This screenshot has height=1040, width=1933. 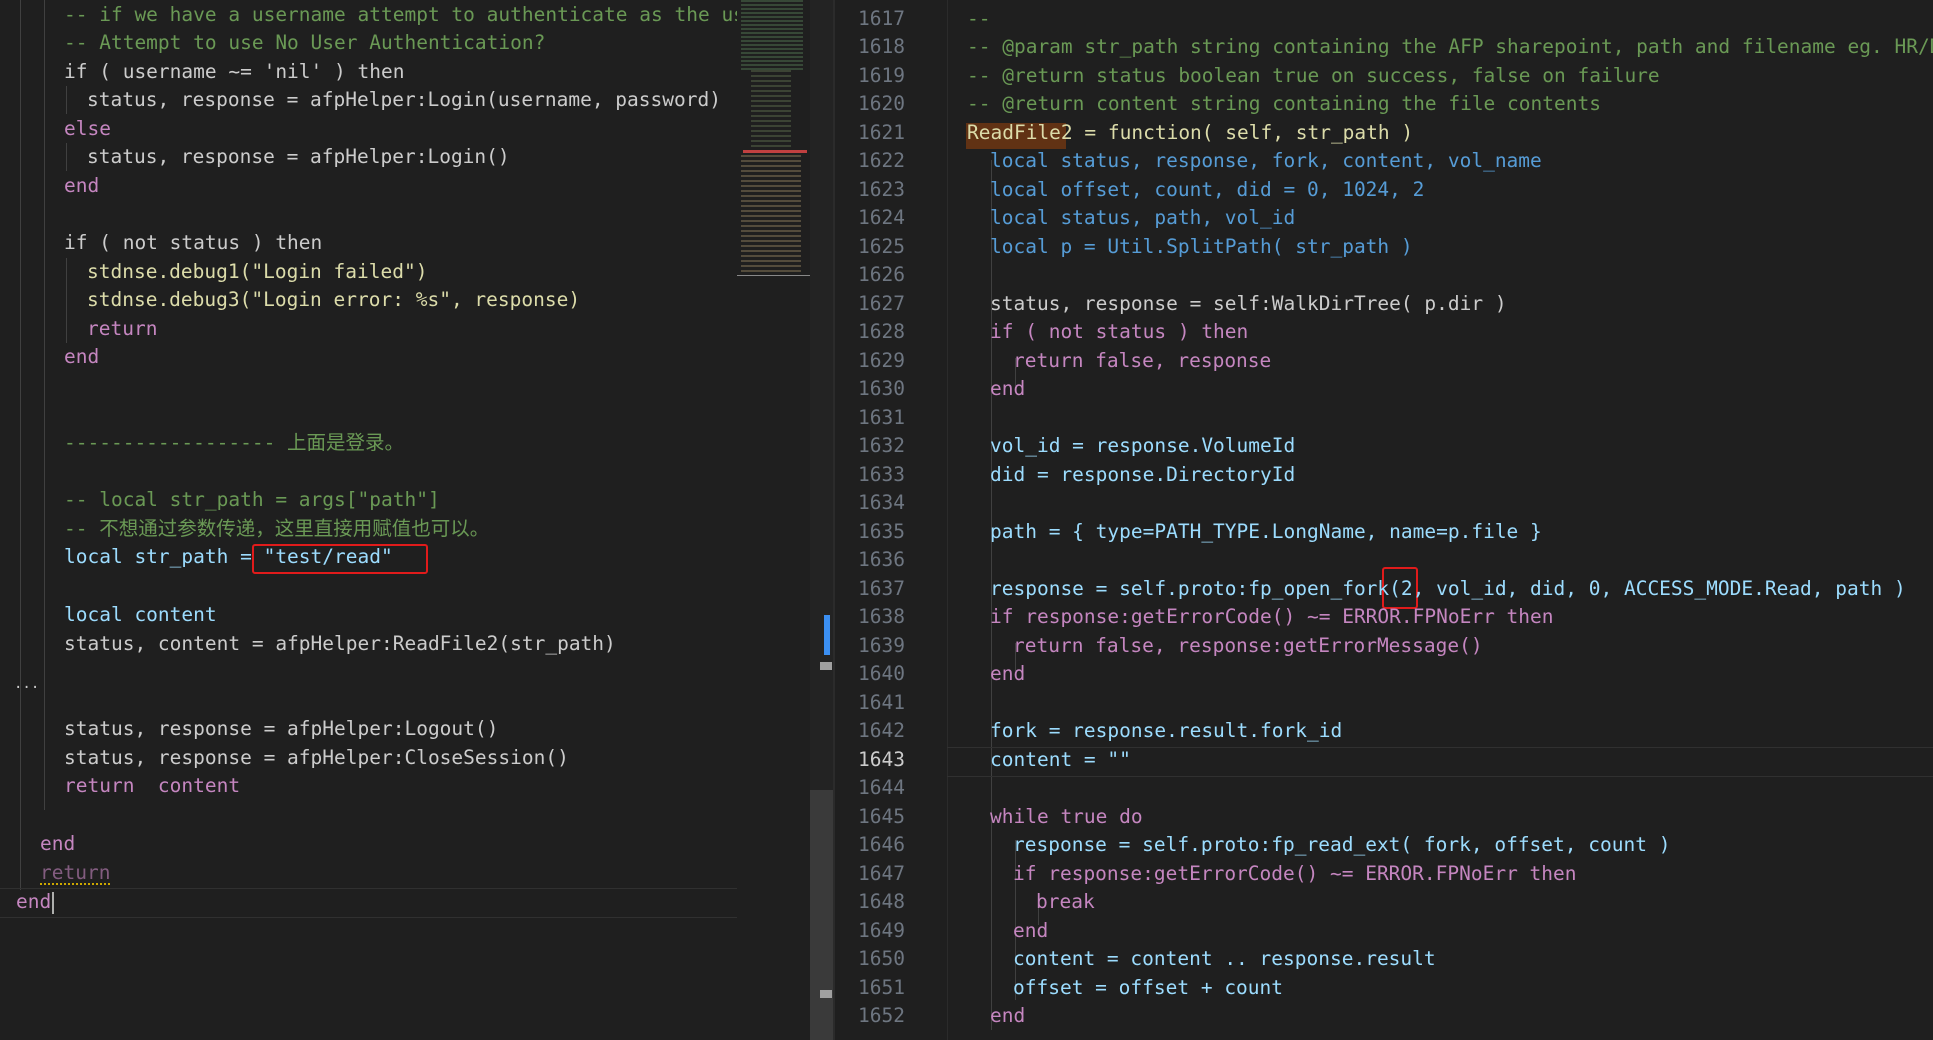 I want to click on line-number: 1636, so click(x=881, y=559).